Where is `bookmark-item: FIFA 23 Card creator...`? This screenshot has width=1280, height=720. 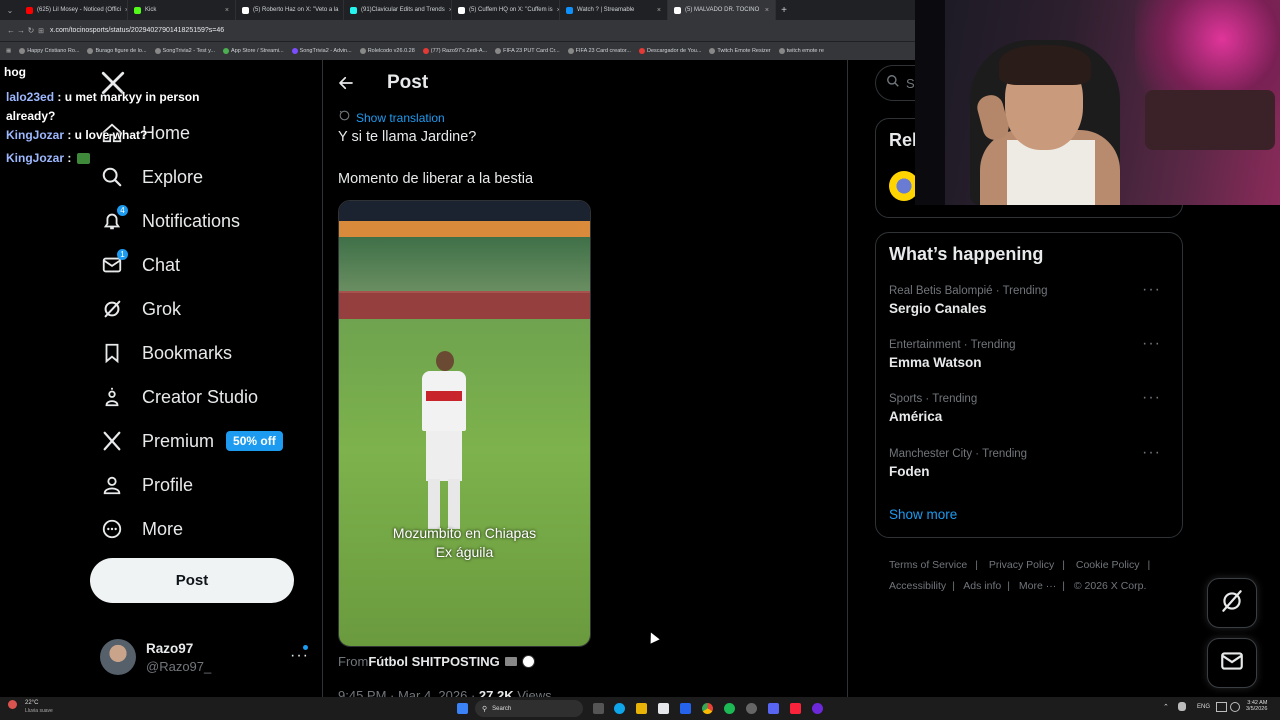 bookmark-item: FIFA 23 Card creator... is located at coordinates (599, 51).